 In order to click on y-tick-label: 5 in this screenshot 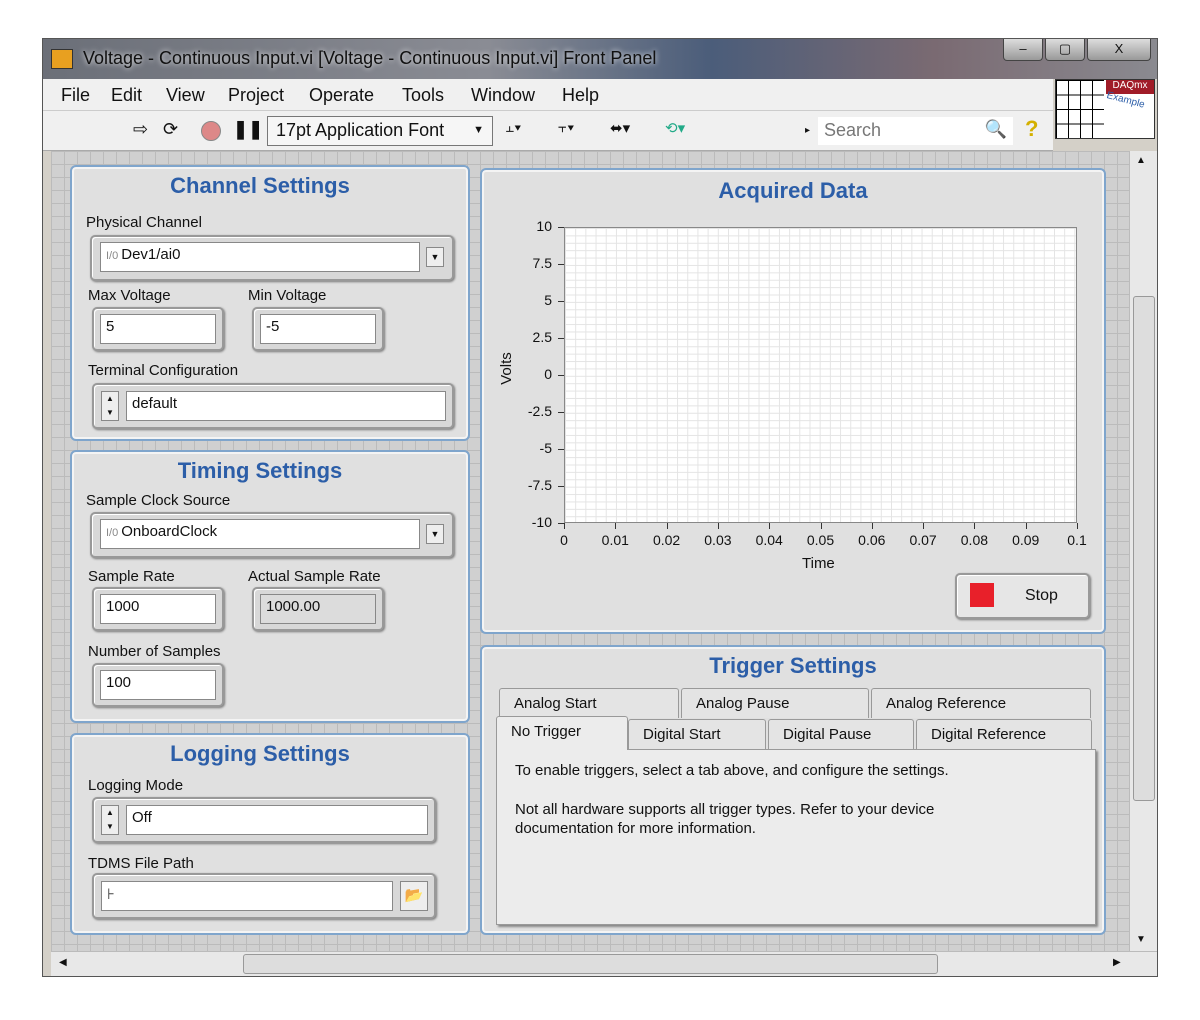, I will do `click(548, 300)`.